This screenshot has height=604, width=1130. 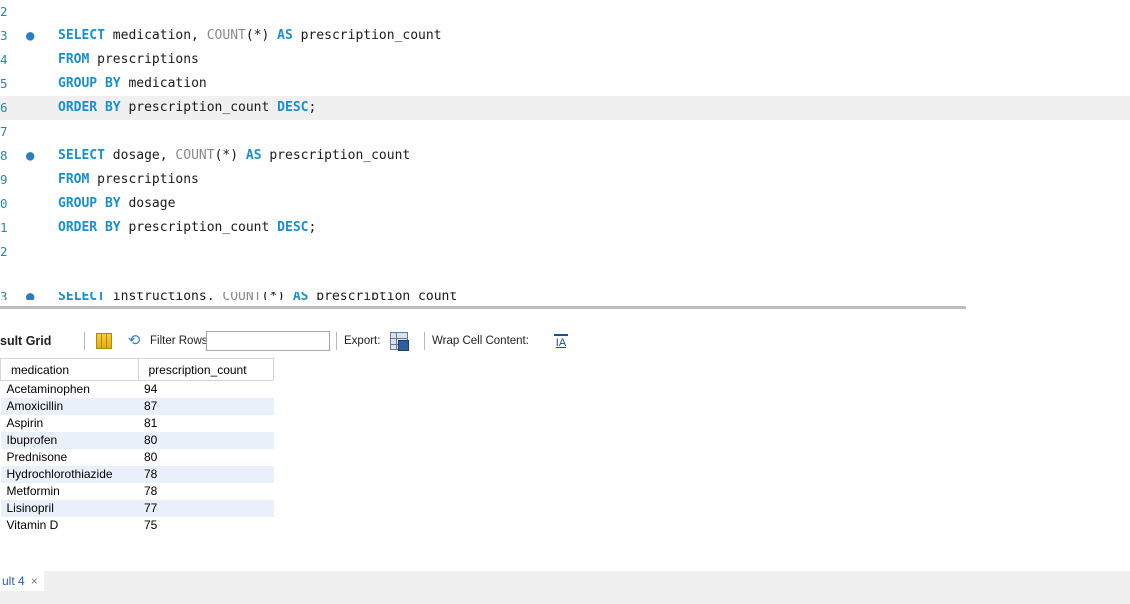 I want to click on table-row: Vitamin D 75, so click(x=137, y=525).